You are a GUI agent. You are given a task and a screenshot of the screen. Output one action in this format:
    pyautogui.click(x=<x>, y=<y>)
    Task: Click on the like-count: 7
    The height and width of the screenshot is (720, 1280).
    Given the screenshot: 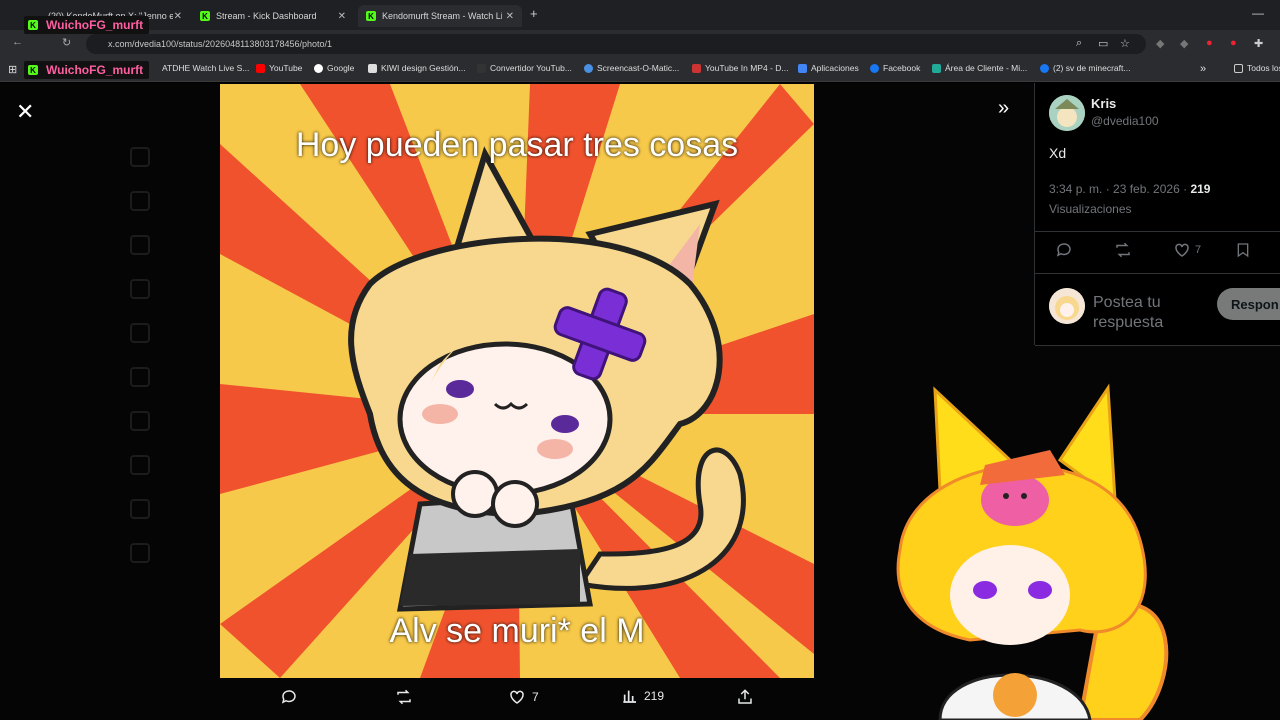 What is the action you would take?
    pyautogui.click(x=1198, y=250)
    